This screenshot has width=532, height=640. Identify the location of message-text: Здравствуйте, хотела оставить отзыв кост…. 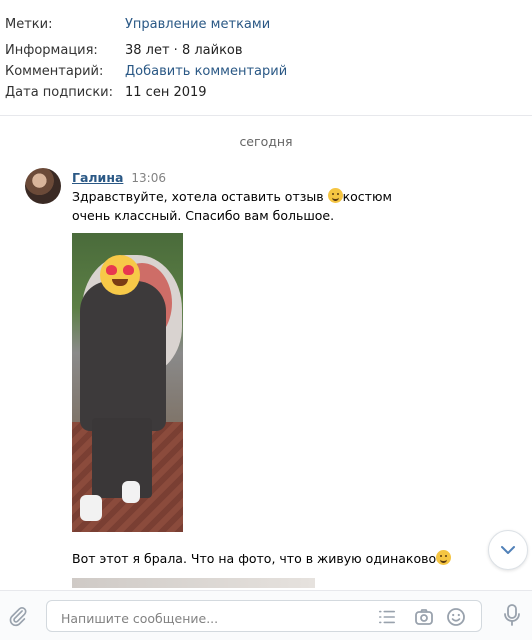
(247, 206).